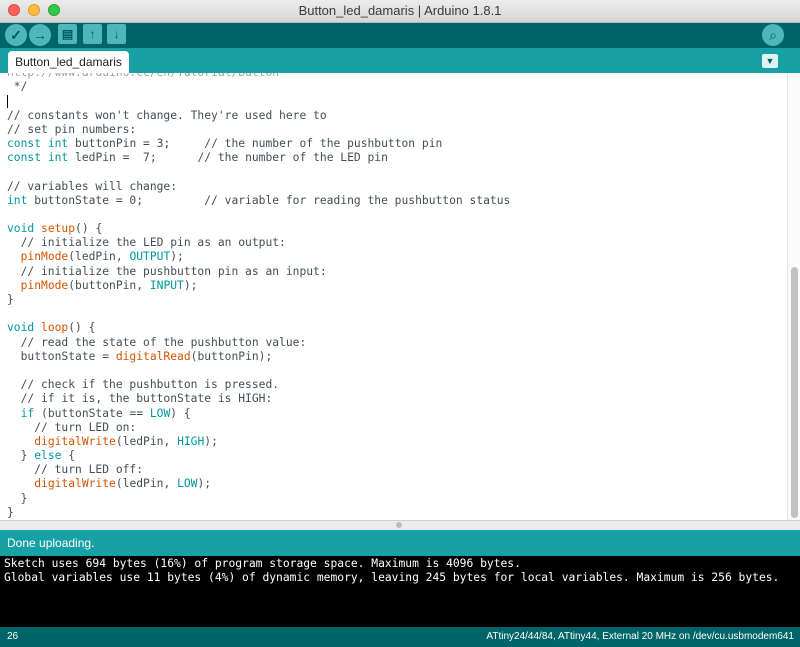 The width and height of the screenshot is (800, 647). I want to click on code-token: // set pin numbers:, so click(72, 129).